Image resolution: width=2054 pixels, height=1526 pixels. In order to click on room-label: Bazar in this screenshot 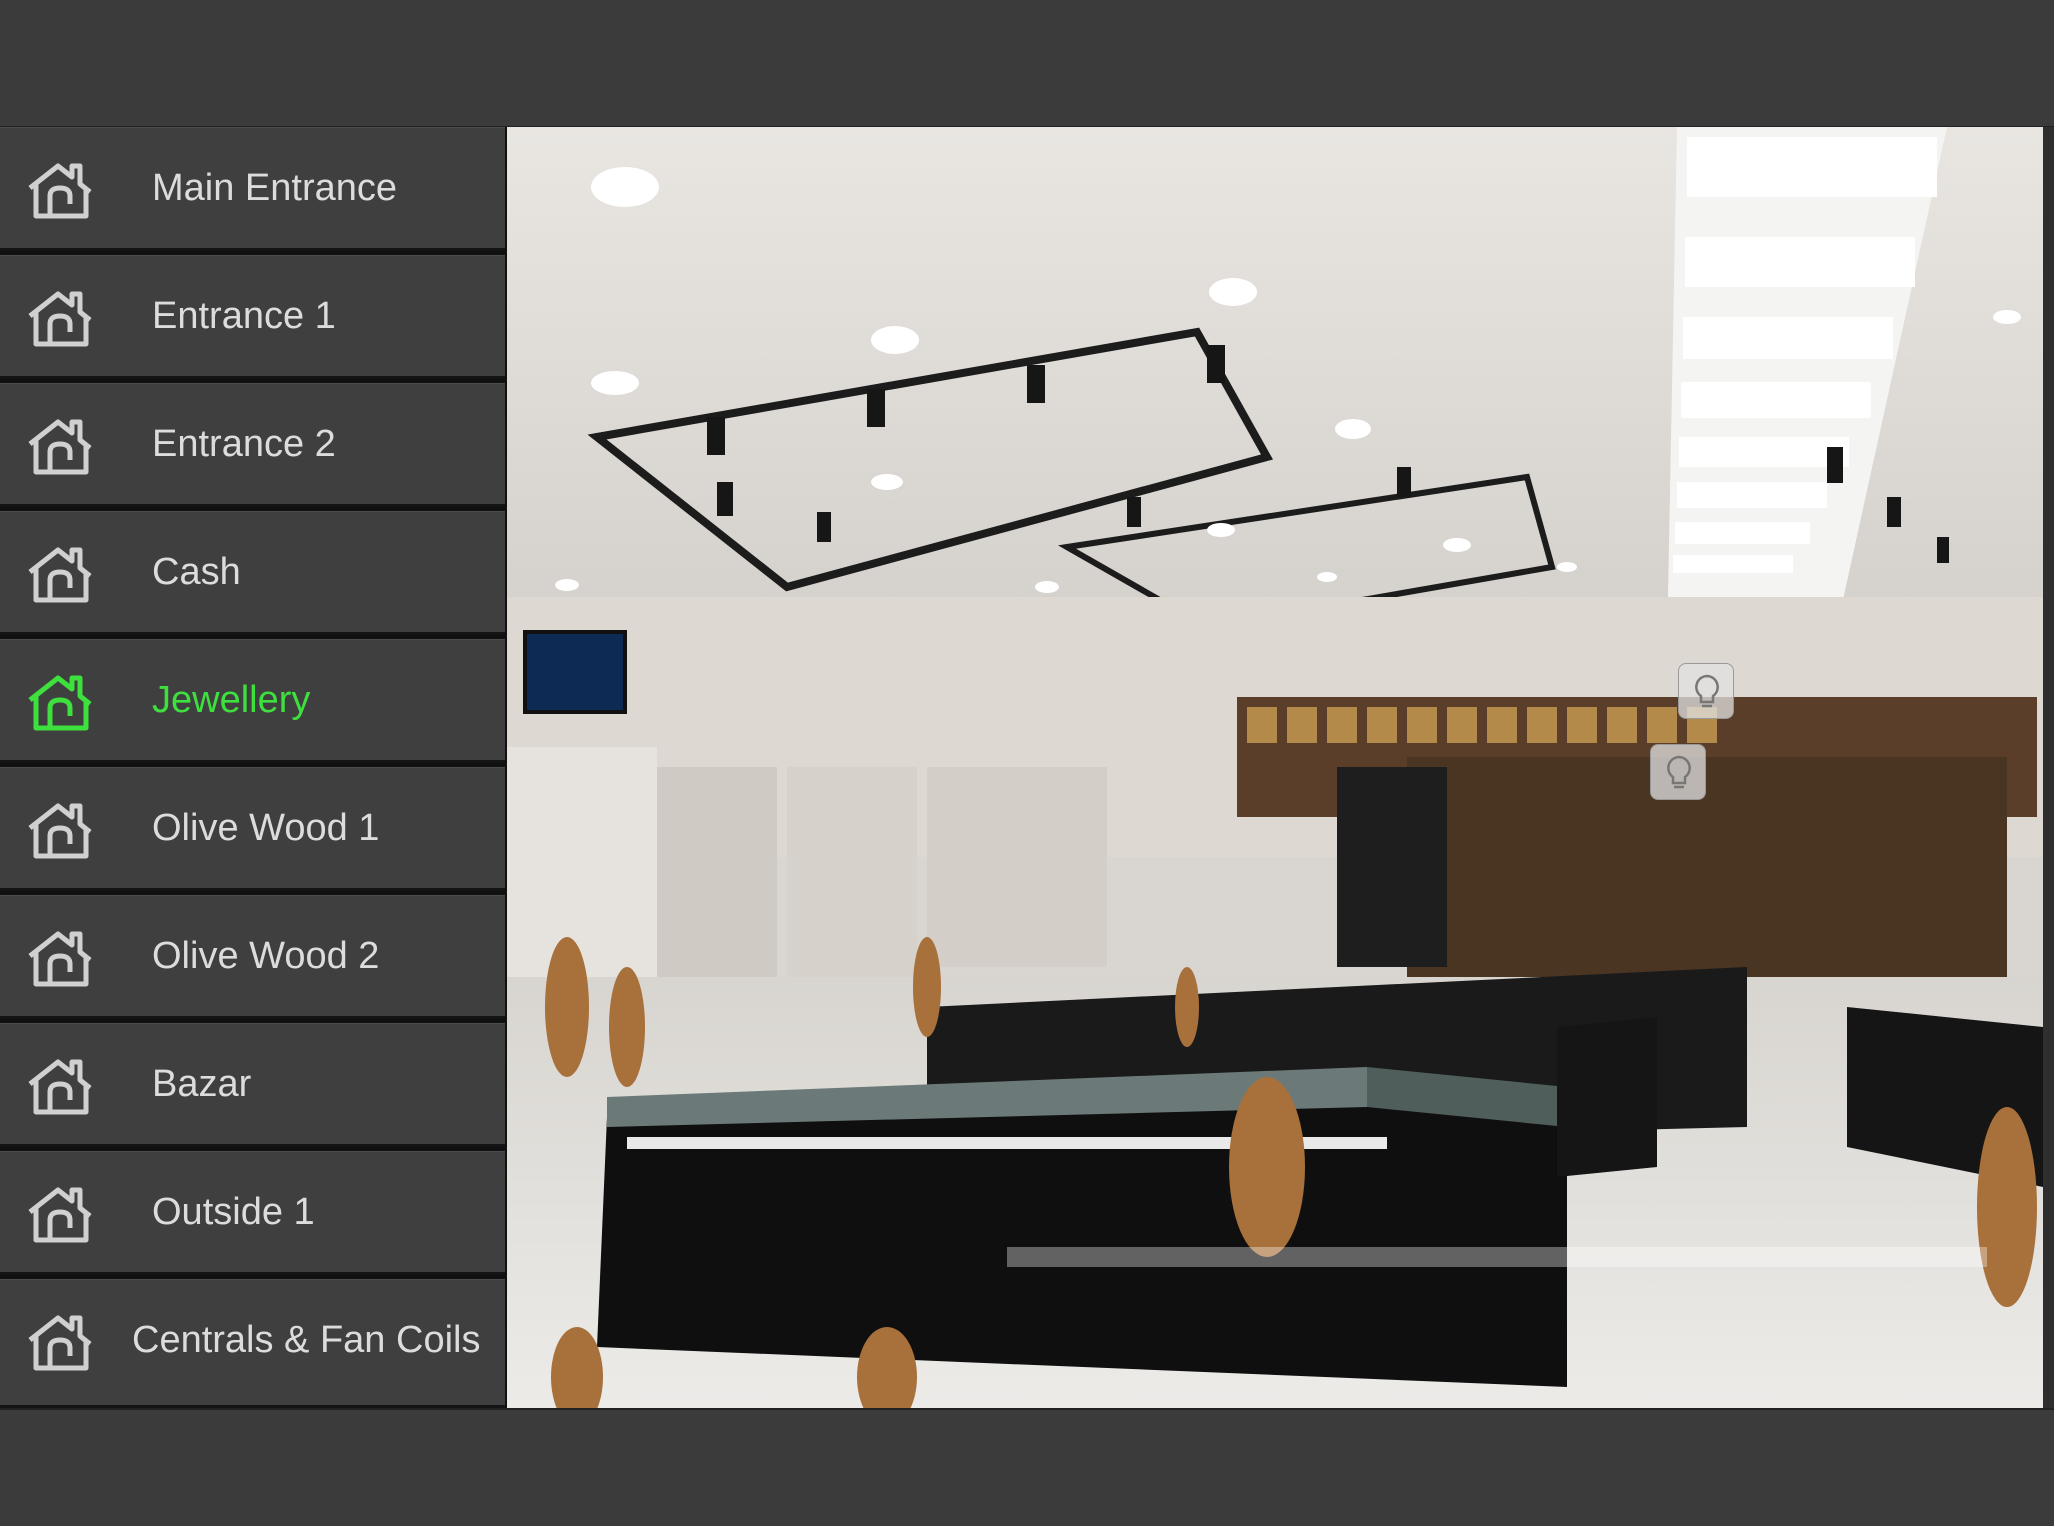, I will do `click(202, 1084)`.